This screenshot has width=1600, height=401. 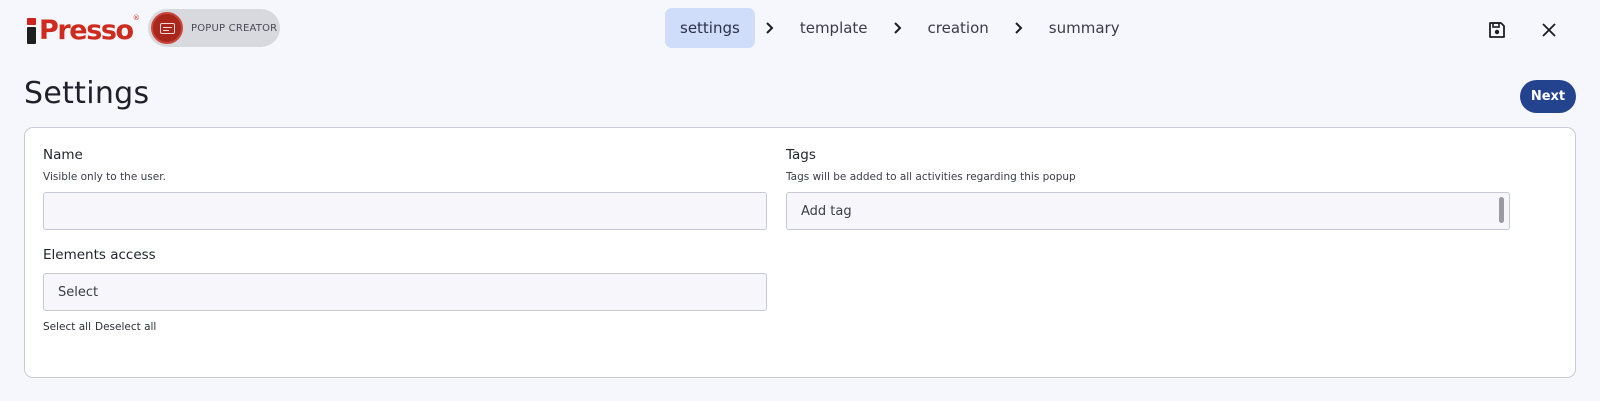 What do you see at coordinates (958, 28) in the screenshot?
I see `step-creation: creation` at bounding box center [958, 28].